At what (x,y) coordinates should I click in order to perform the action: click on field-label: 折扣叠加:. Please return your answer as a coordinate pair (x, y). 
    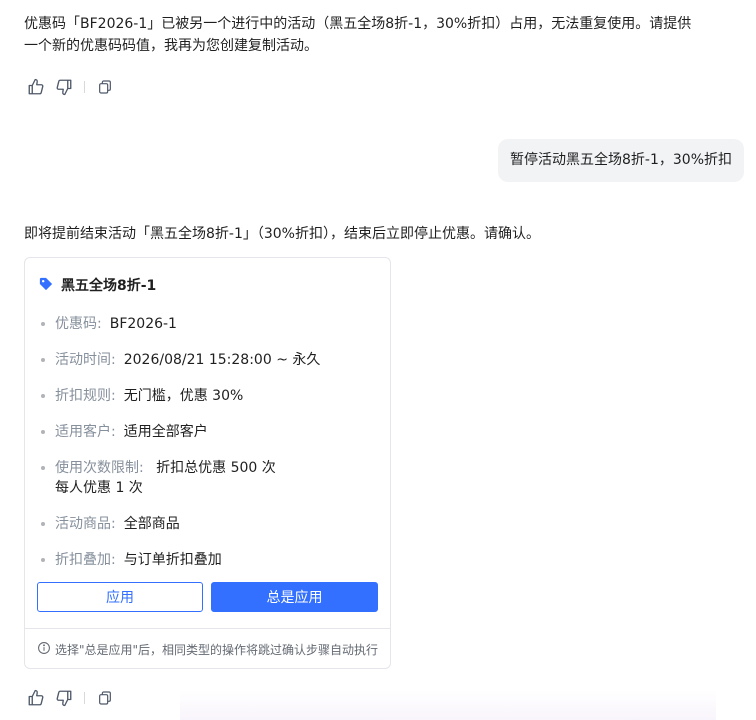
    Looking at the image, I should click on (85, 560).